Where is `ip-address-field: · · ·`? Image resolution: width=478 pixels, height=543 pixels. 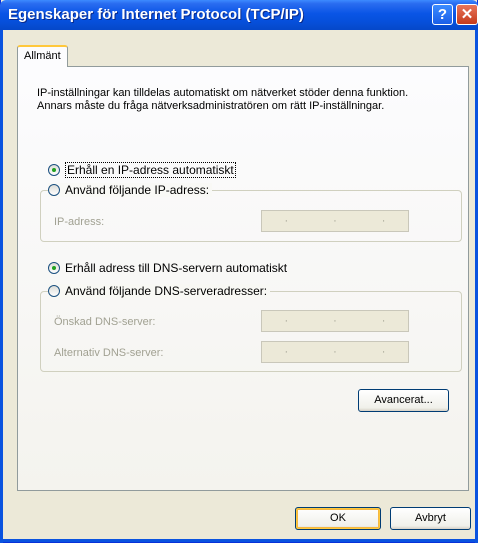
ip-address-field: · · · is located at coordinates (335, 221).